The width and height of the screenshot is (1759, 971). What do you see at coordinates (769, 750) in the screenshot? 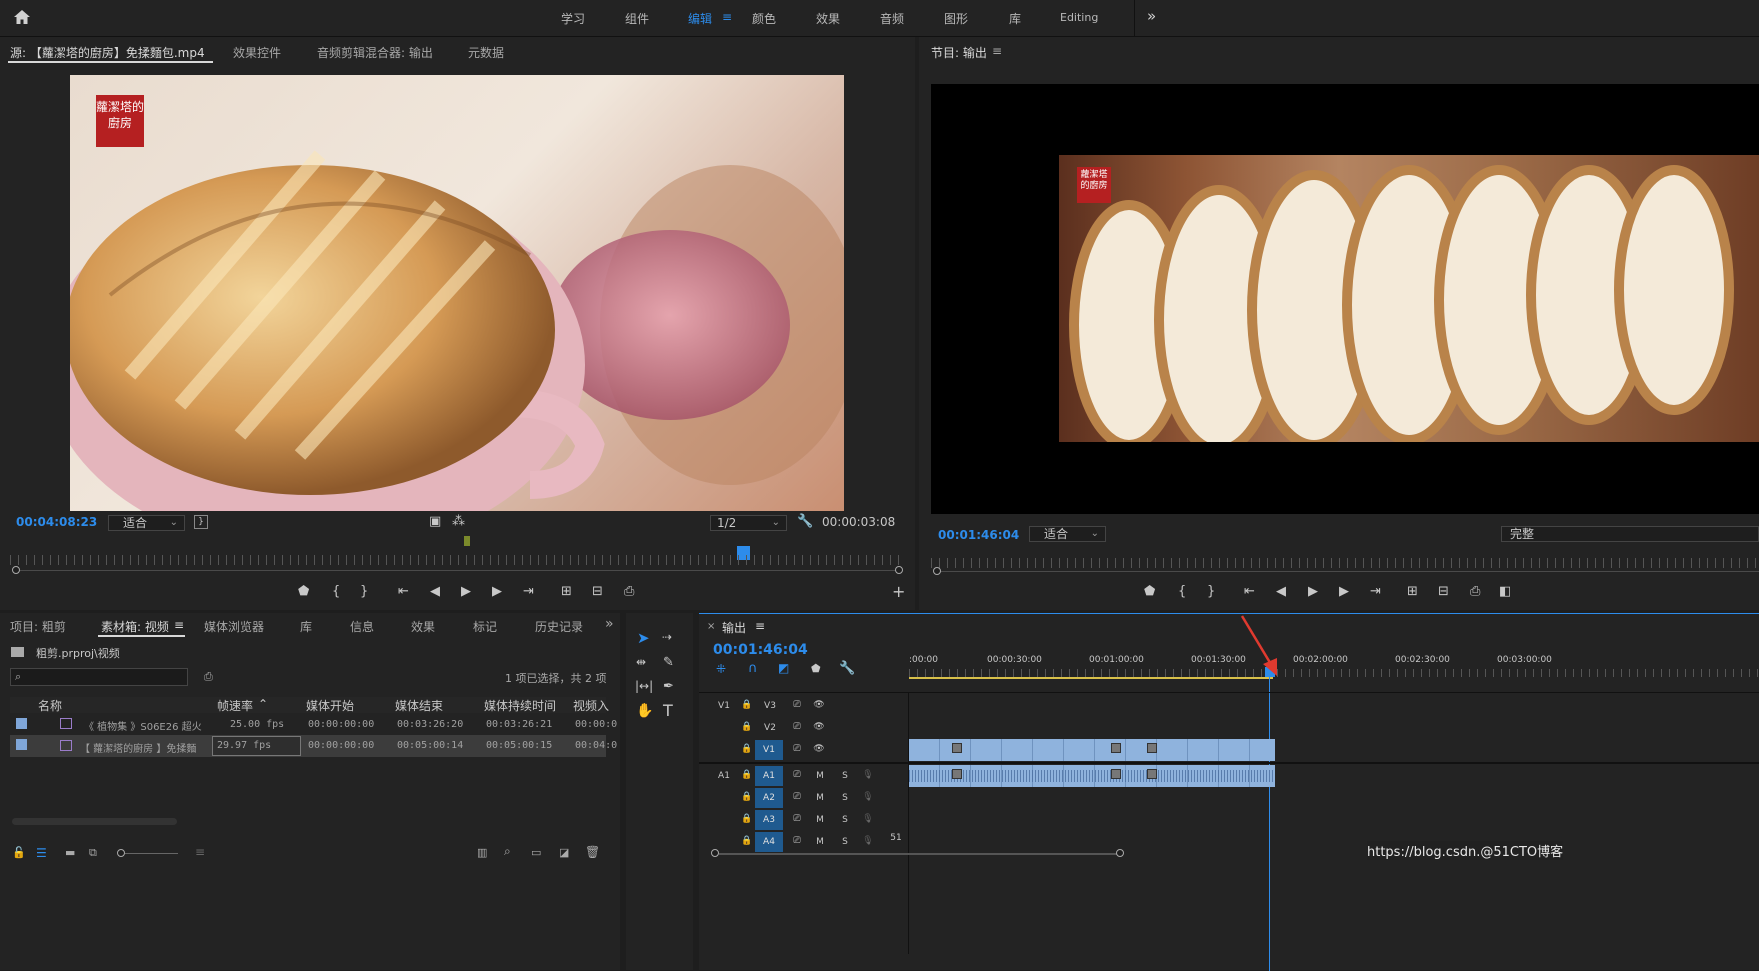
I see `track-v1-label: V1` at bounding box center [769, 750].